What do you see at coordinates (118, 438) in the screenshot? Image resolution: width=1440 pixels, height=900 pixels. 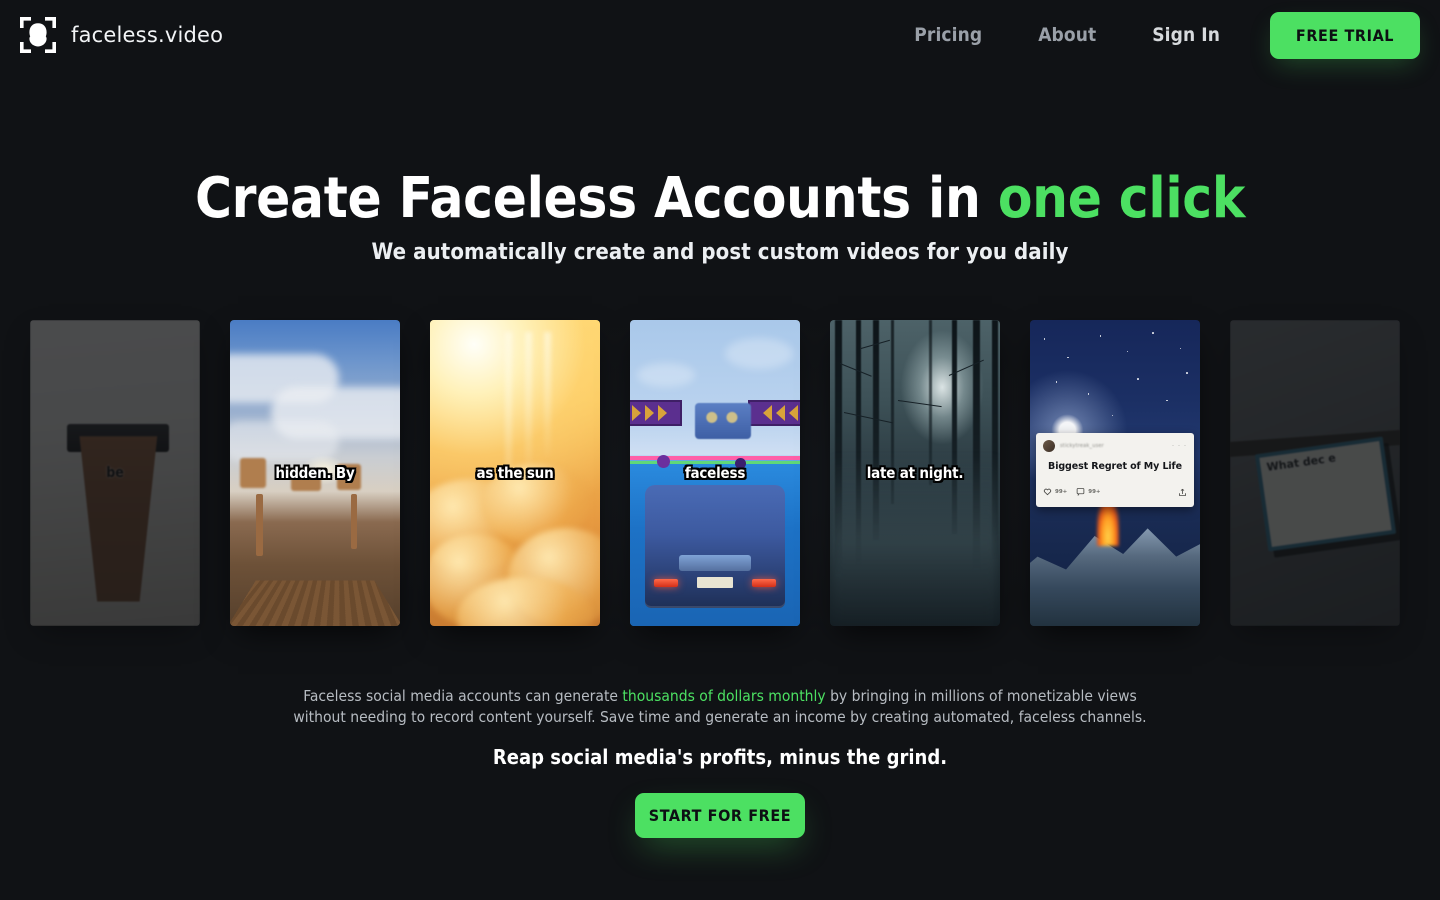 I see `cup-lid` at bounding box center [118, 438].